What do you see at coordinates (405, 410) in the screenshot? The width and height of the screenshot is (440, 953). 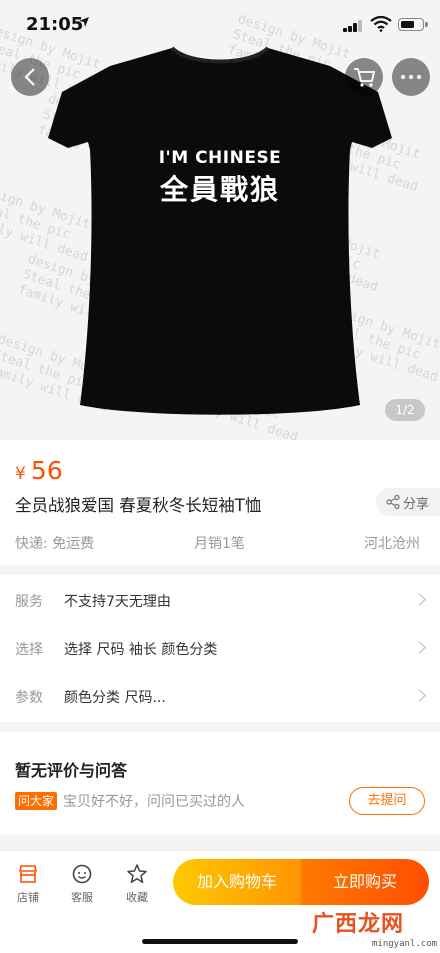 I see `image-pager: 1/2` at bounding box center [405, 410].